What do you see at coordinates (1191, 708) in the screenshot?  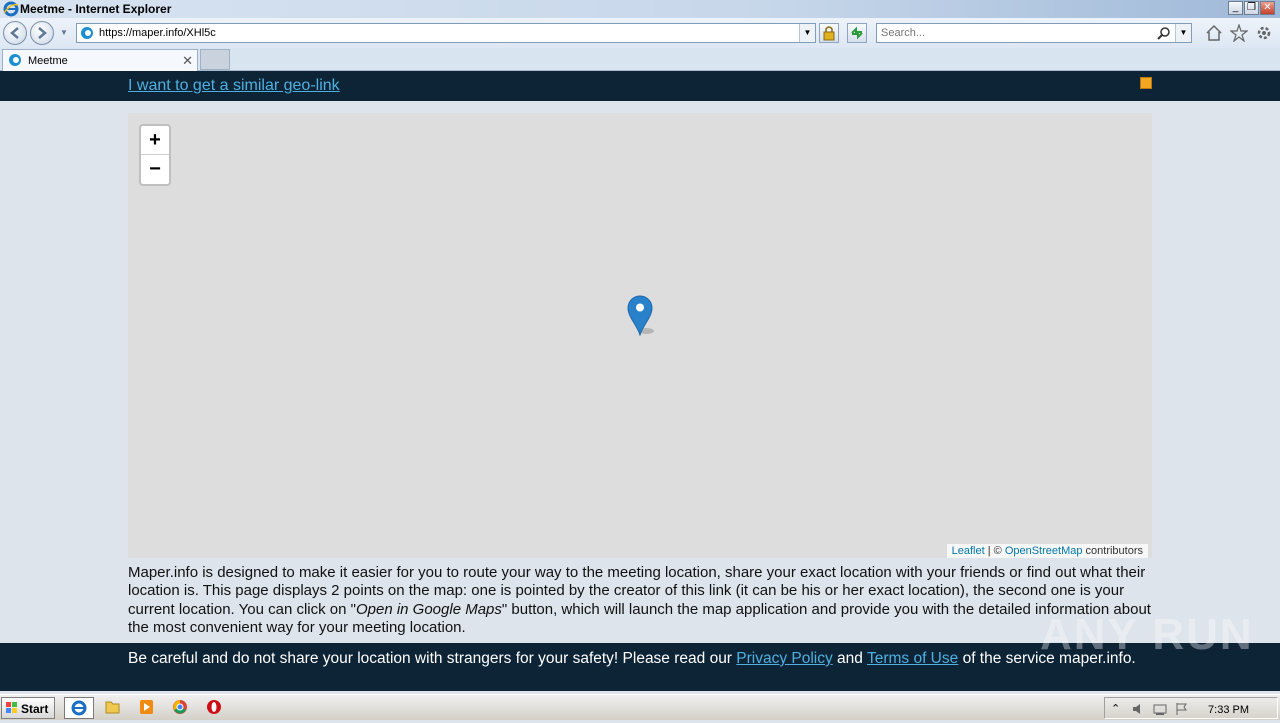 I see `system-tray: ⌃ 7:33 PM` at bounding box center [1191, 708].